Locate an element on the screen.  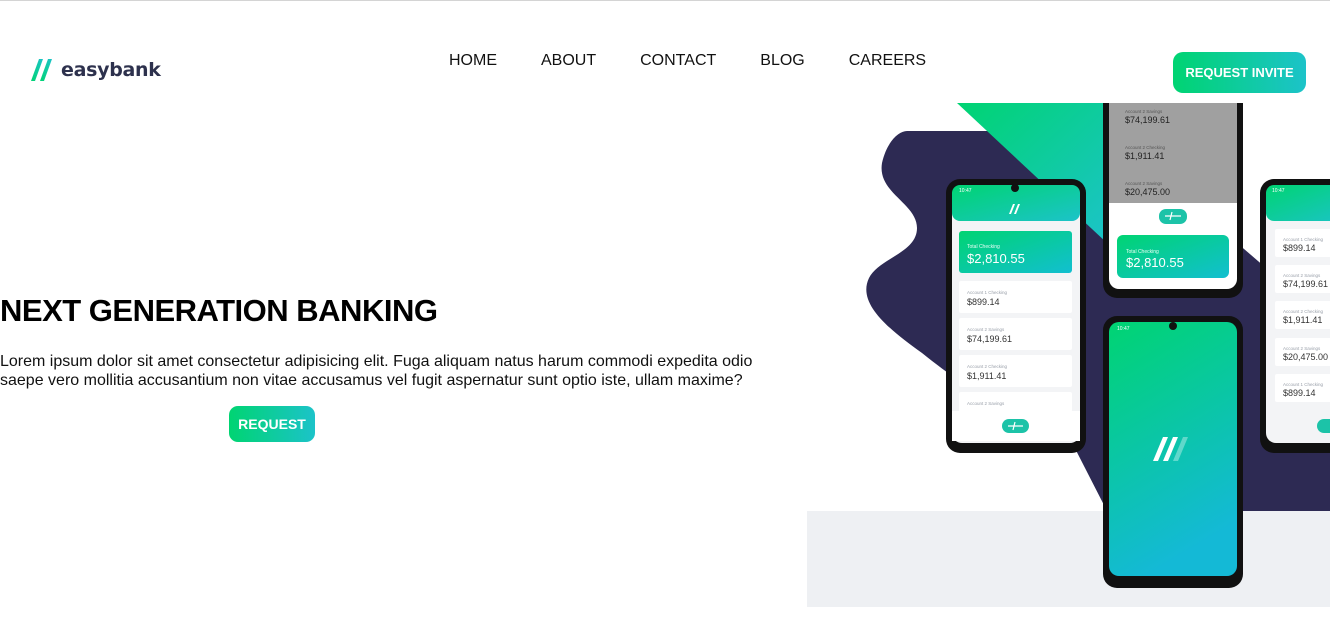
logo: easybank is located at coordinates (95, 70).